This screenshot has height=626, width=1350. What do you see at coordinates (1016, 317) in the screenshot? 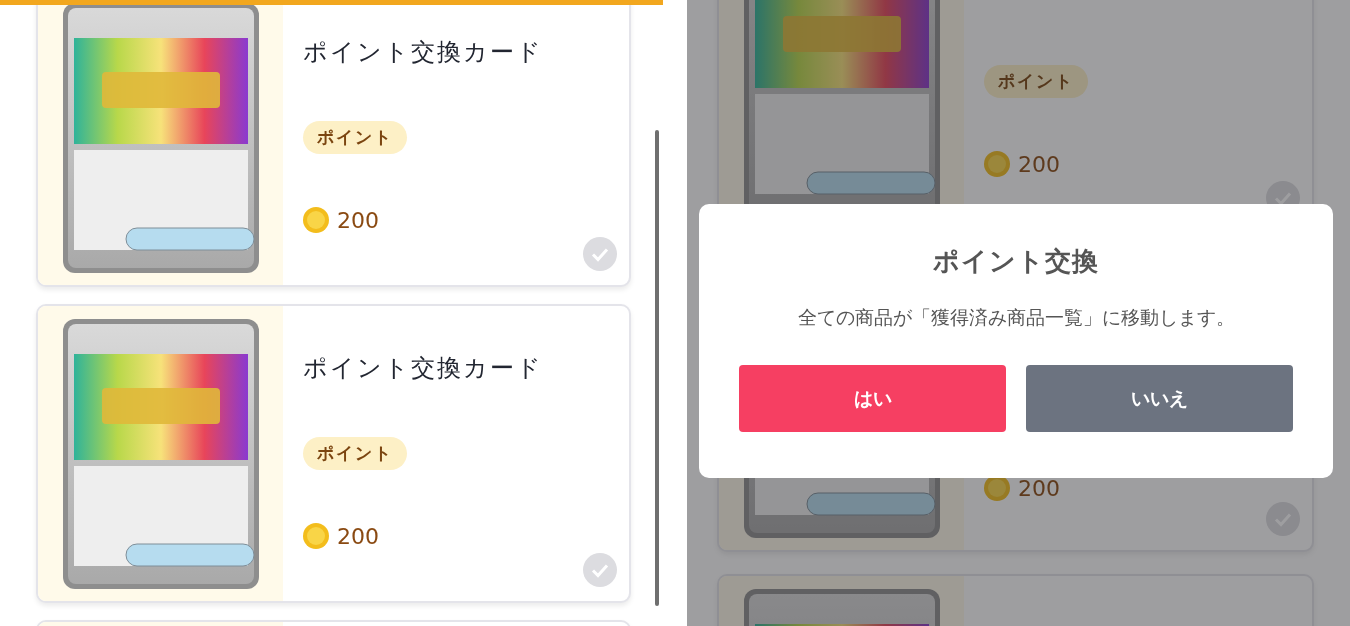
I see `dialog-message: 全ての商品が「獲得済み商品一覧」に移動します。` at bounding box center [1016, 317].